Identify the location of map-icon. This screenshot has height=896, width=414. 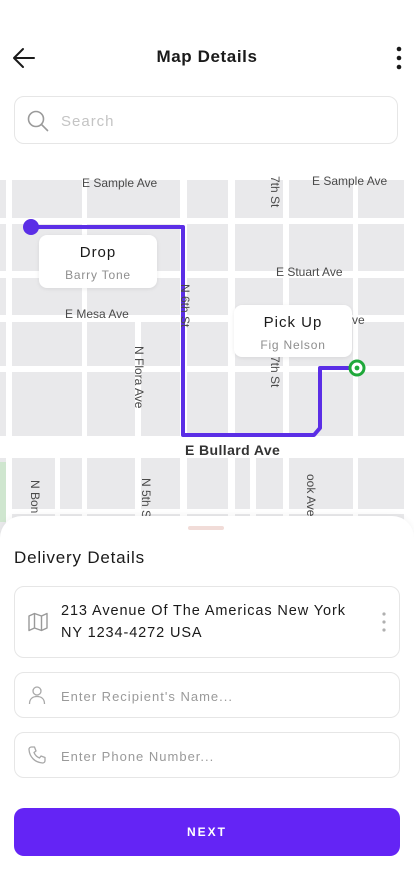
(38, 622).